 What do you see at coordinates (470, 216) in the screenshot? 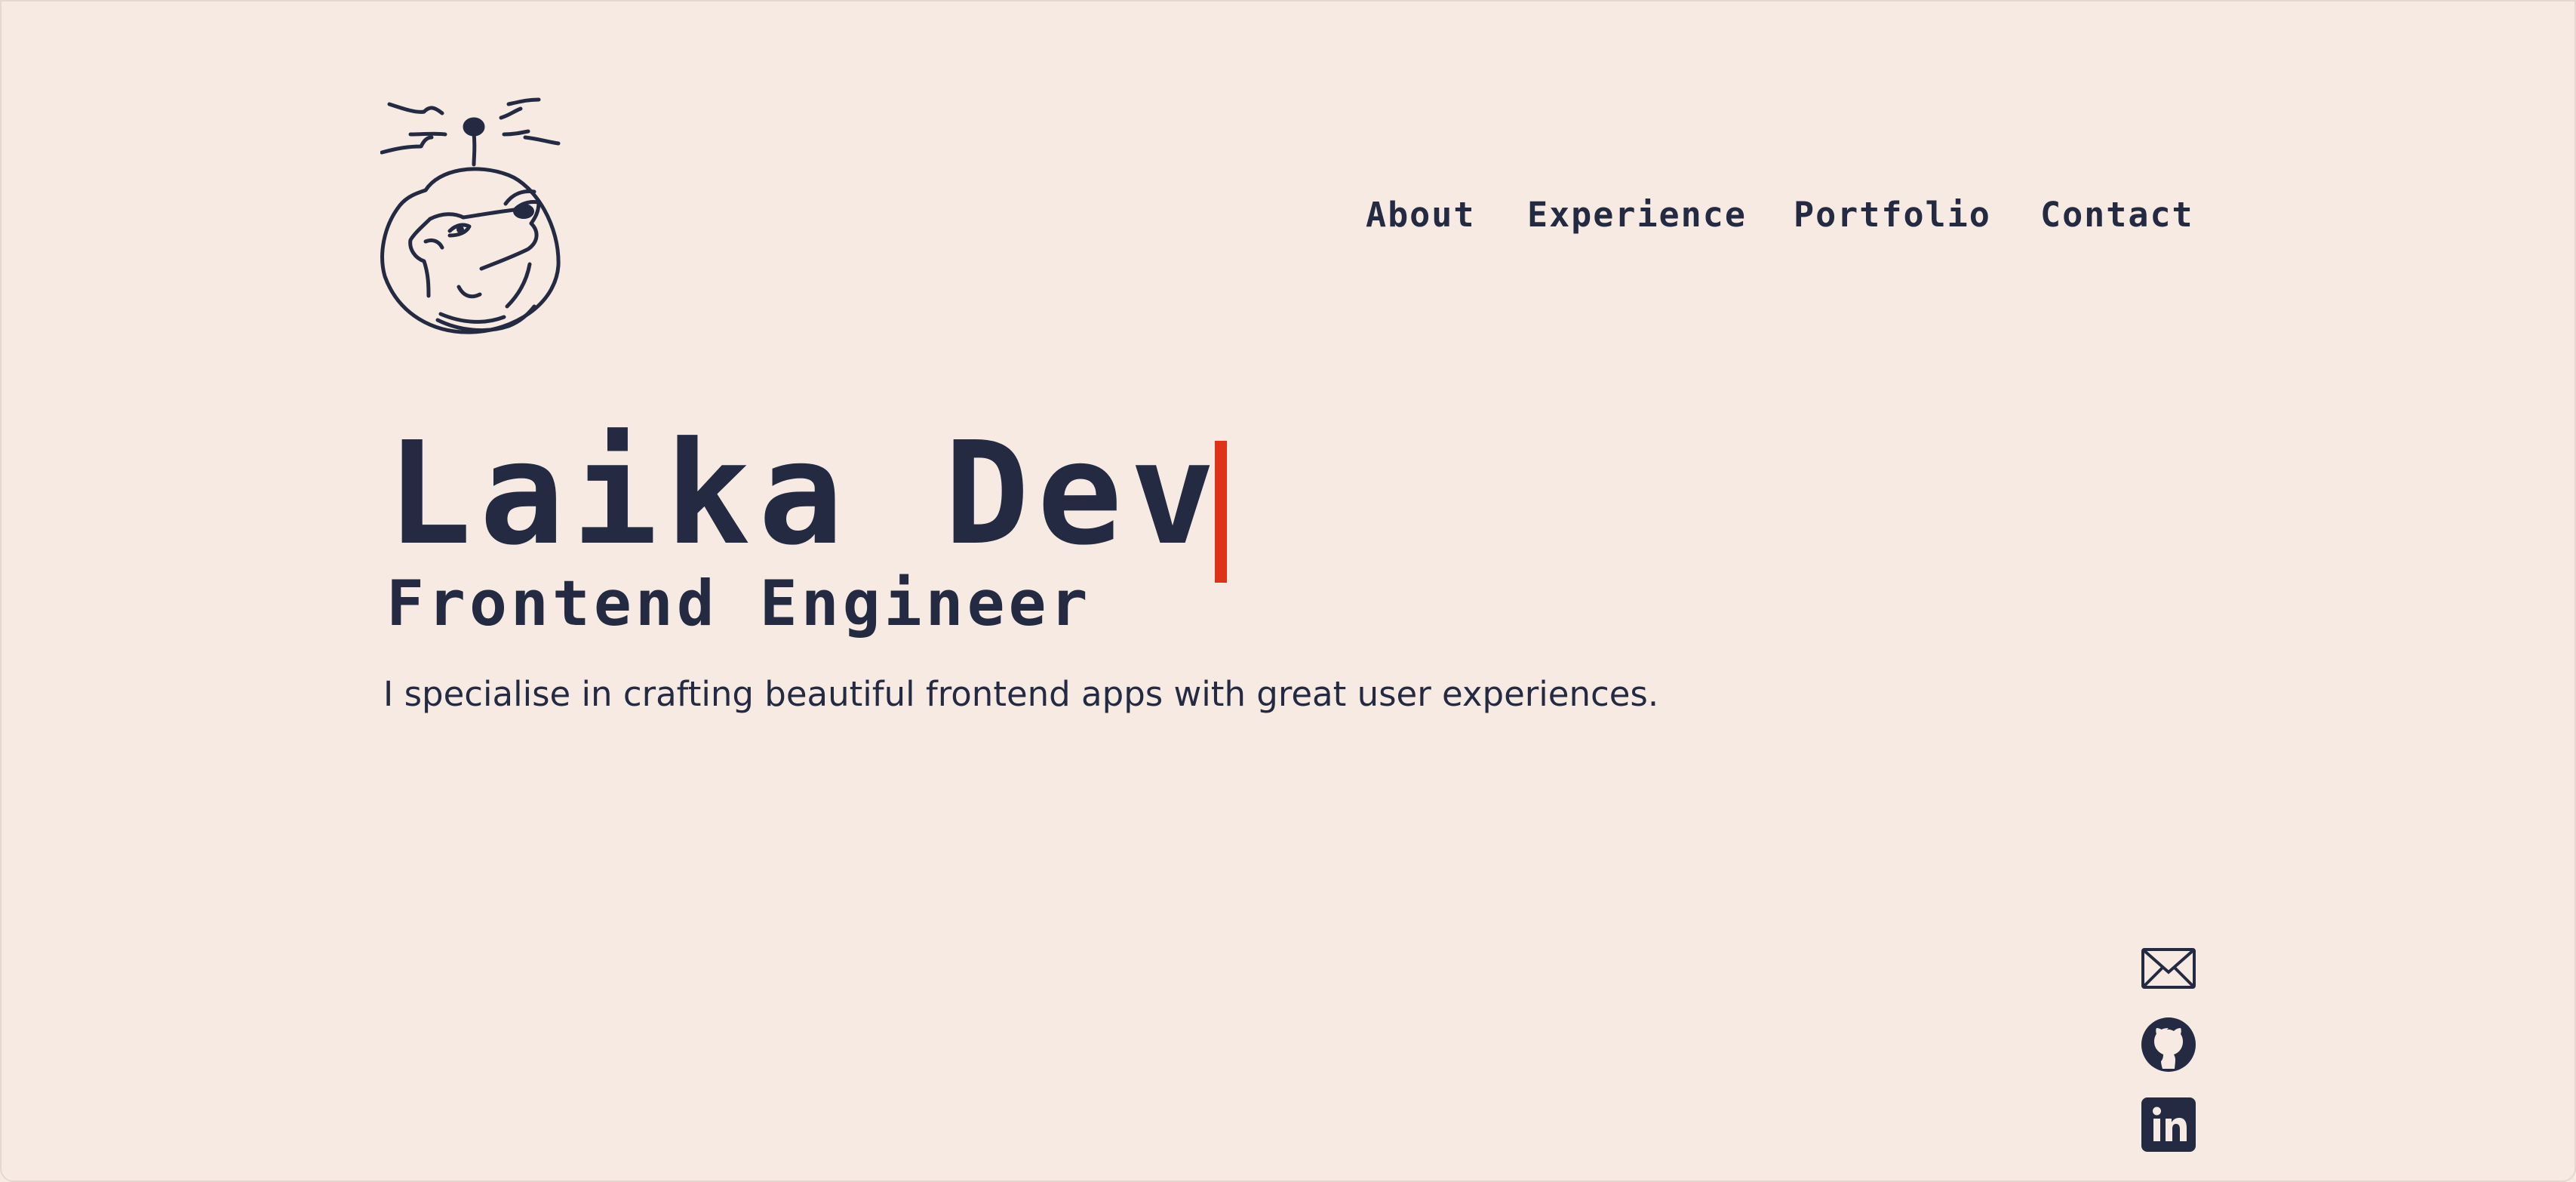
I see `space-dog-logo-icon` at bounding box center [470, 216].